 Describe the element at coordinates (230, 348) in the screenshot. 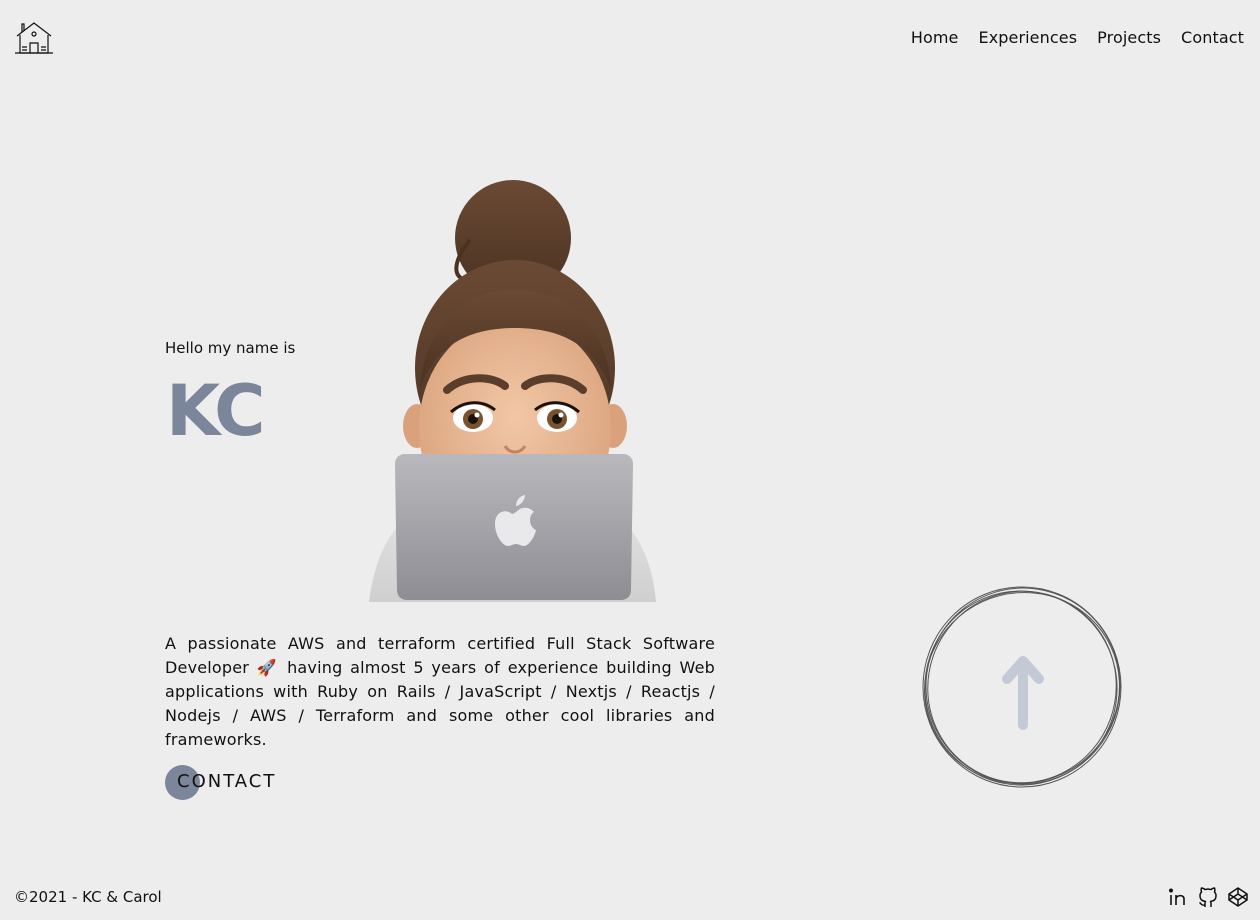

I see `greeting-text: Hello my name is` at that location.